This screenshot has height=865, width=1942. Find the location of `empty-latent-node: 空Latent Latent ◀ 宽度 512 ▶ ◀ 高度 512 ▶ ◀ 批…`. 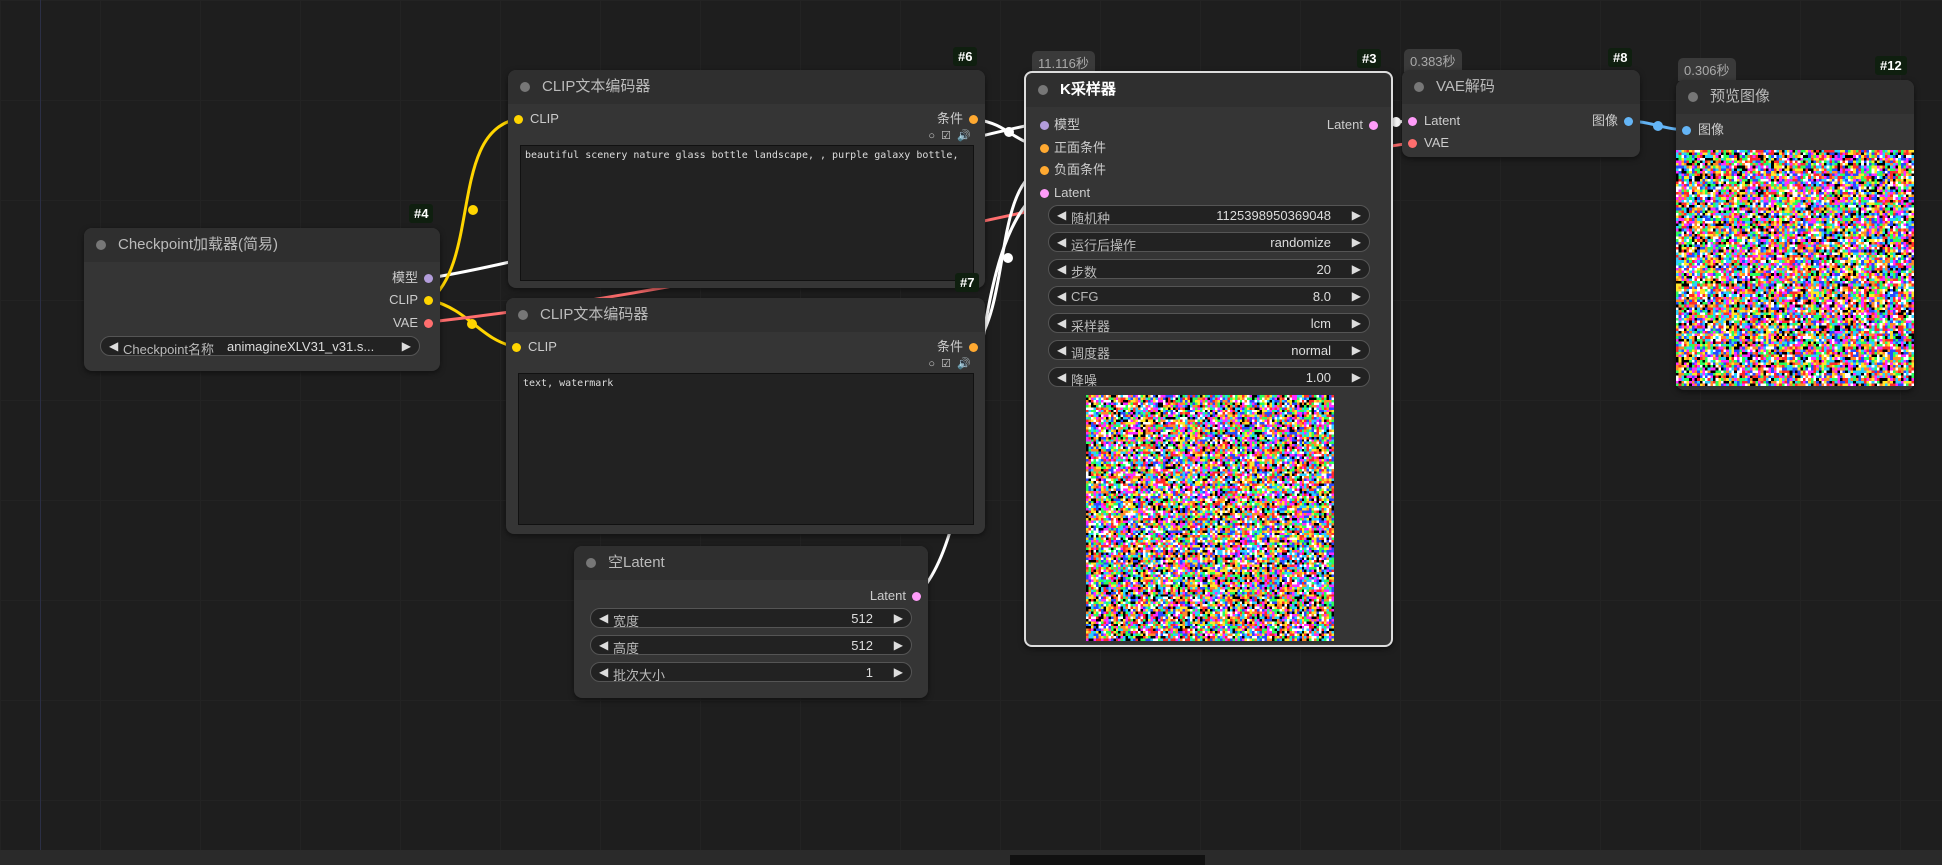

empty-latent-node: 空Latent Latent ◀ 宽度 512 ▶ ◀ 高度 512 ▶ ◀ 批… is located at coordinates (751, 622).